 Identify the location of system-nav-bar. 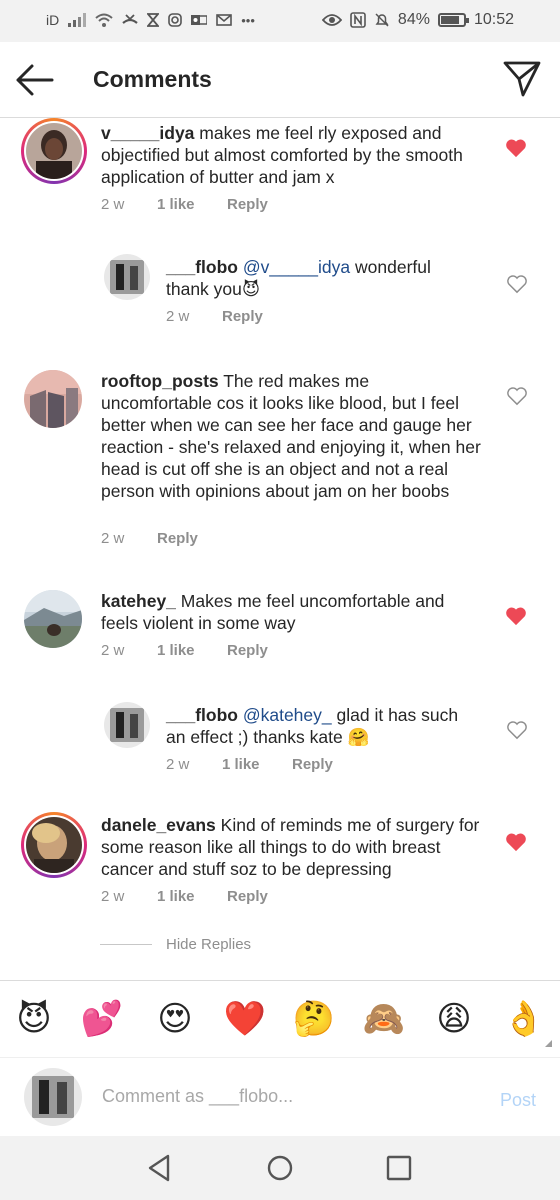
(280, 1168).